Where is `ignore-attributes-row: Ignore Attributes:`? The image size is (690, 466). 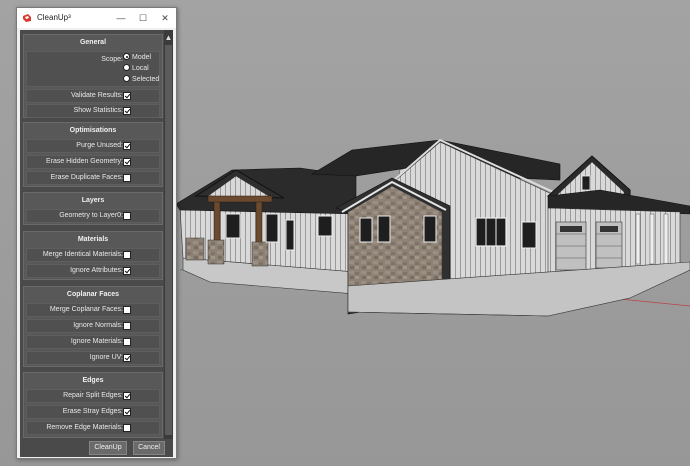
ignore-attributes-row: Ignore Attributes: is located at coordinates (93, 271).